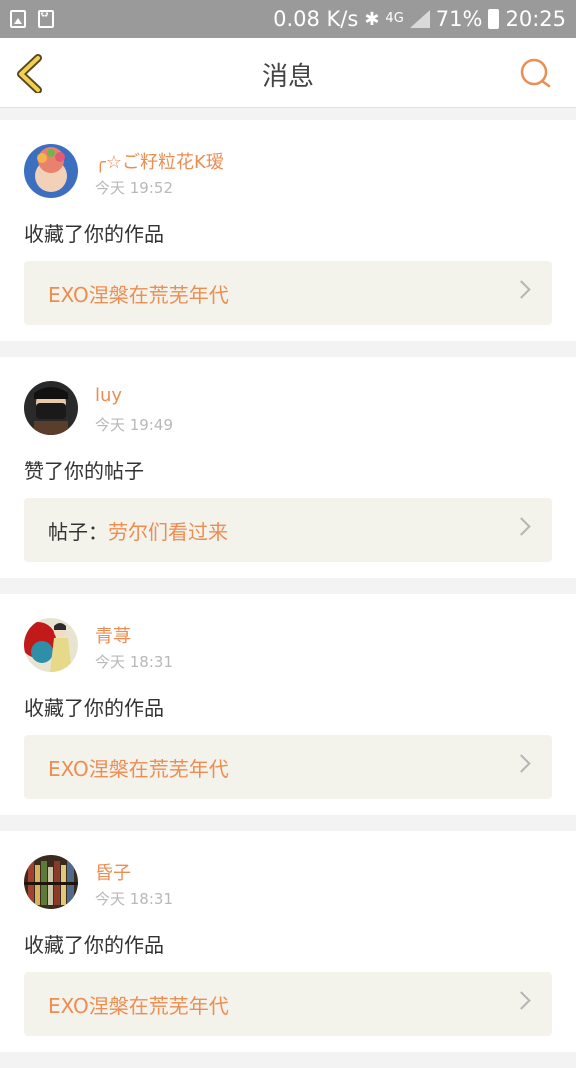 This screenshot has height=1068, width=576. Describe the element at coordinates (113, 635) in the screenshot. I see `username: 青荨` at that location.